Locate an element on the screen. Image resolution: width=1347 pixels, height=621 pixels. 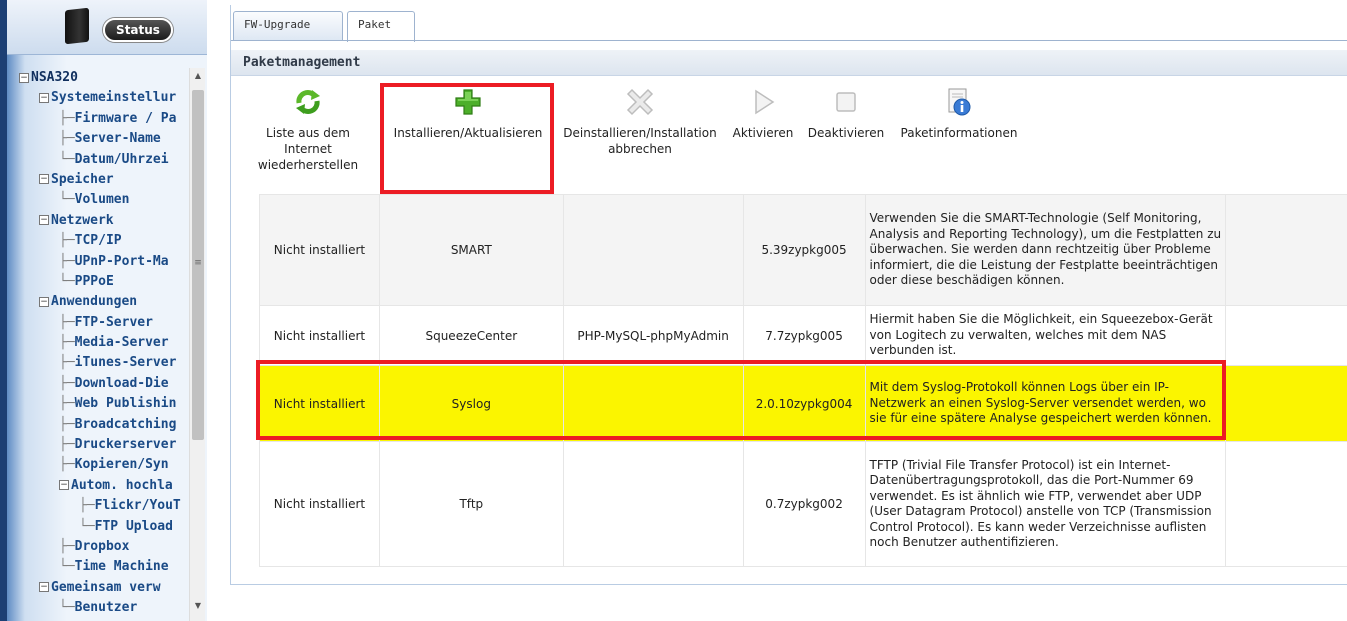
scroll-grip-icon: ≡ is located at coordinates (198, 263).